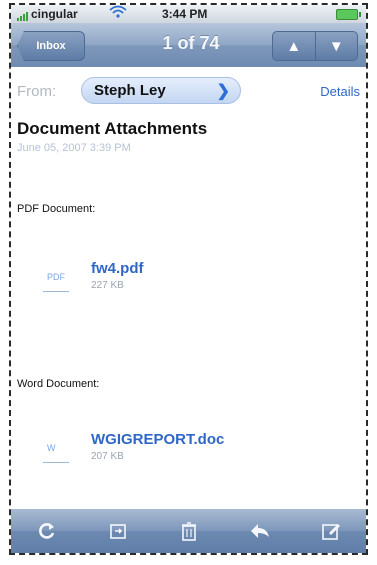 This screenshot has width=377, height=565. What do you see at coordinates (46, 531) in the screenshot?
I see `refresh-icon` at bounding box center [46, 531].